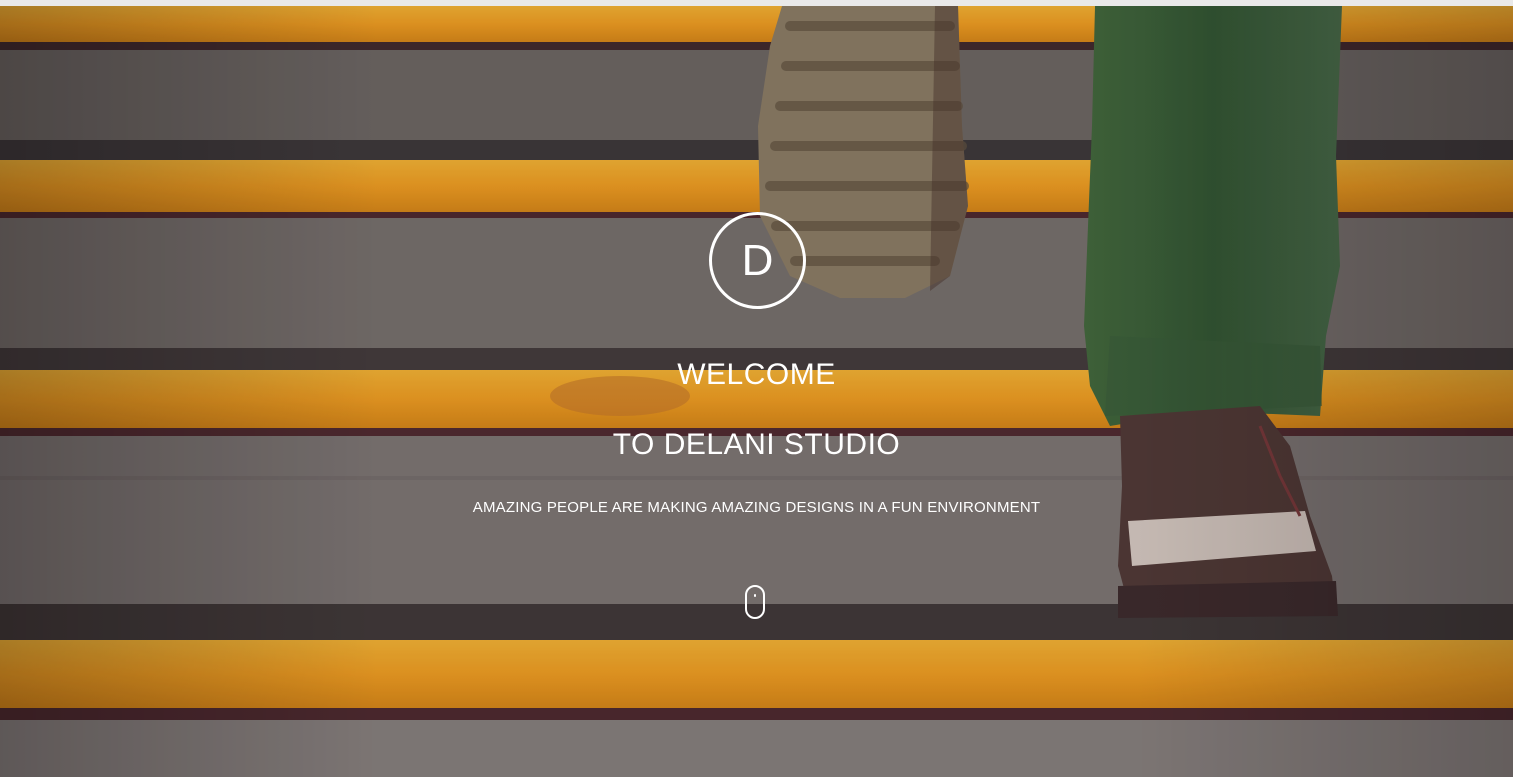  What do you see at coordinates (756, 444) in the screenshot?
I see `studio-heading: TO DELANI STUDIO` at bounding box center [756, 444].